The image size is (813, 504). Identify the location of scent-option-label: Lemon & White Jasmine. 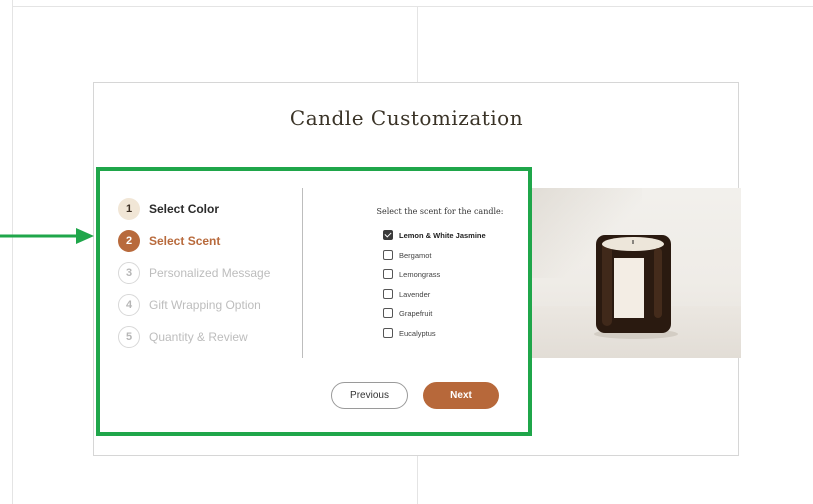
(442, 235).